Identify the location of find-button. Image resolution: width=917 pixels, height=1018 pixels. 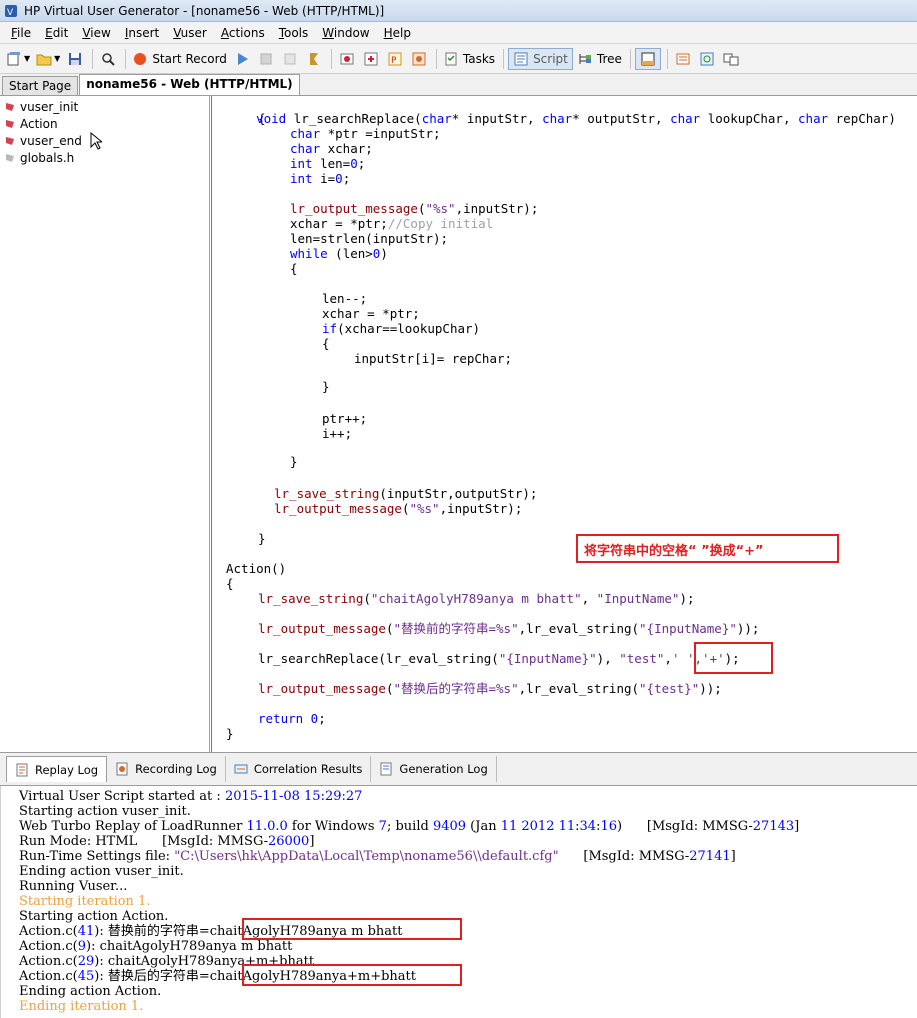
(108, 59).